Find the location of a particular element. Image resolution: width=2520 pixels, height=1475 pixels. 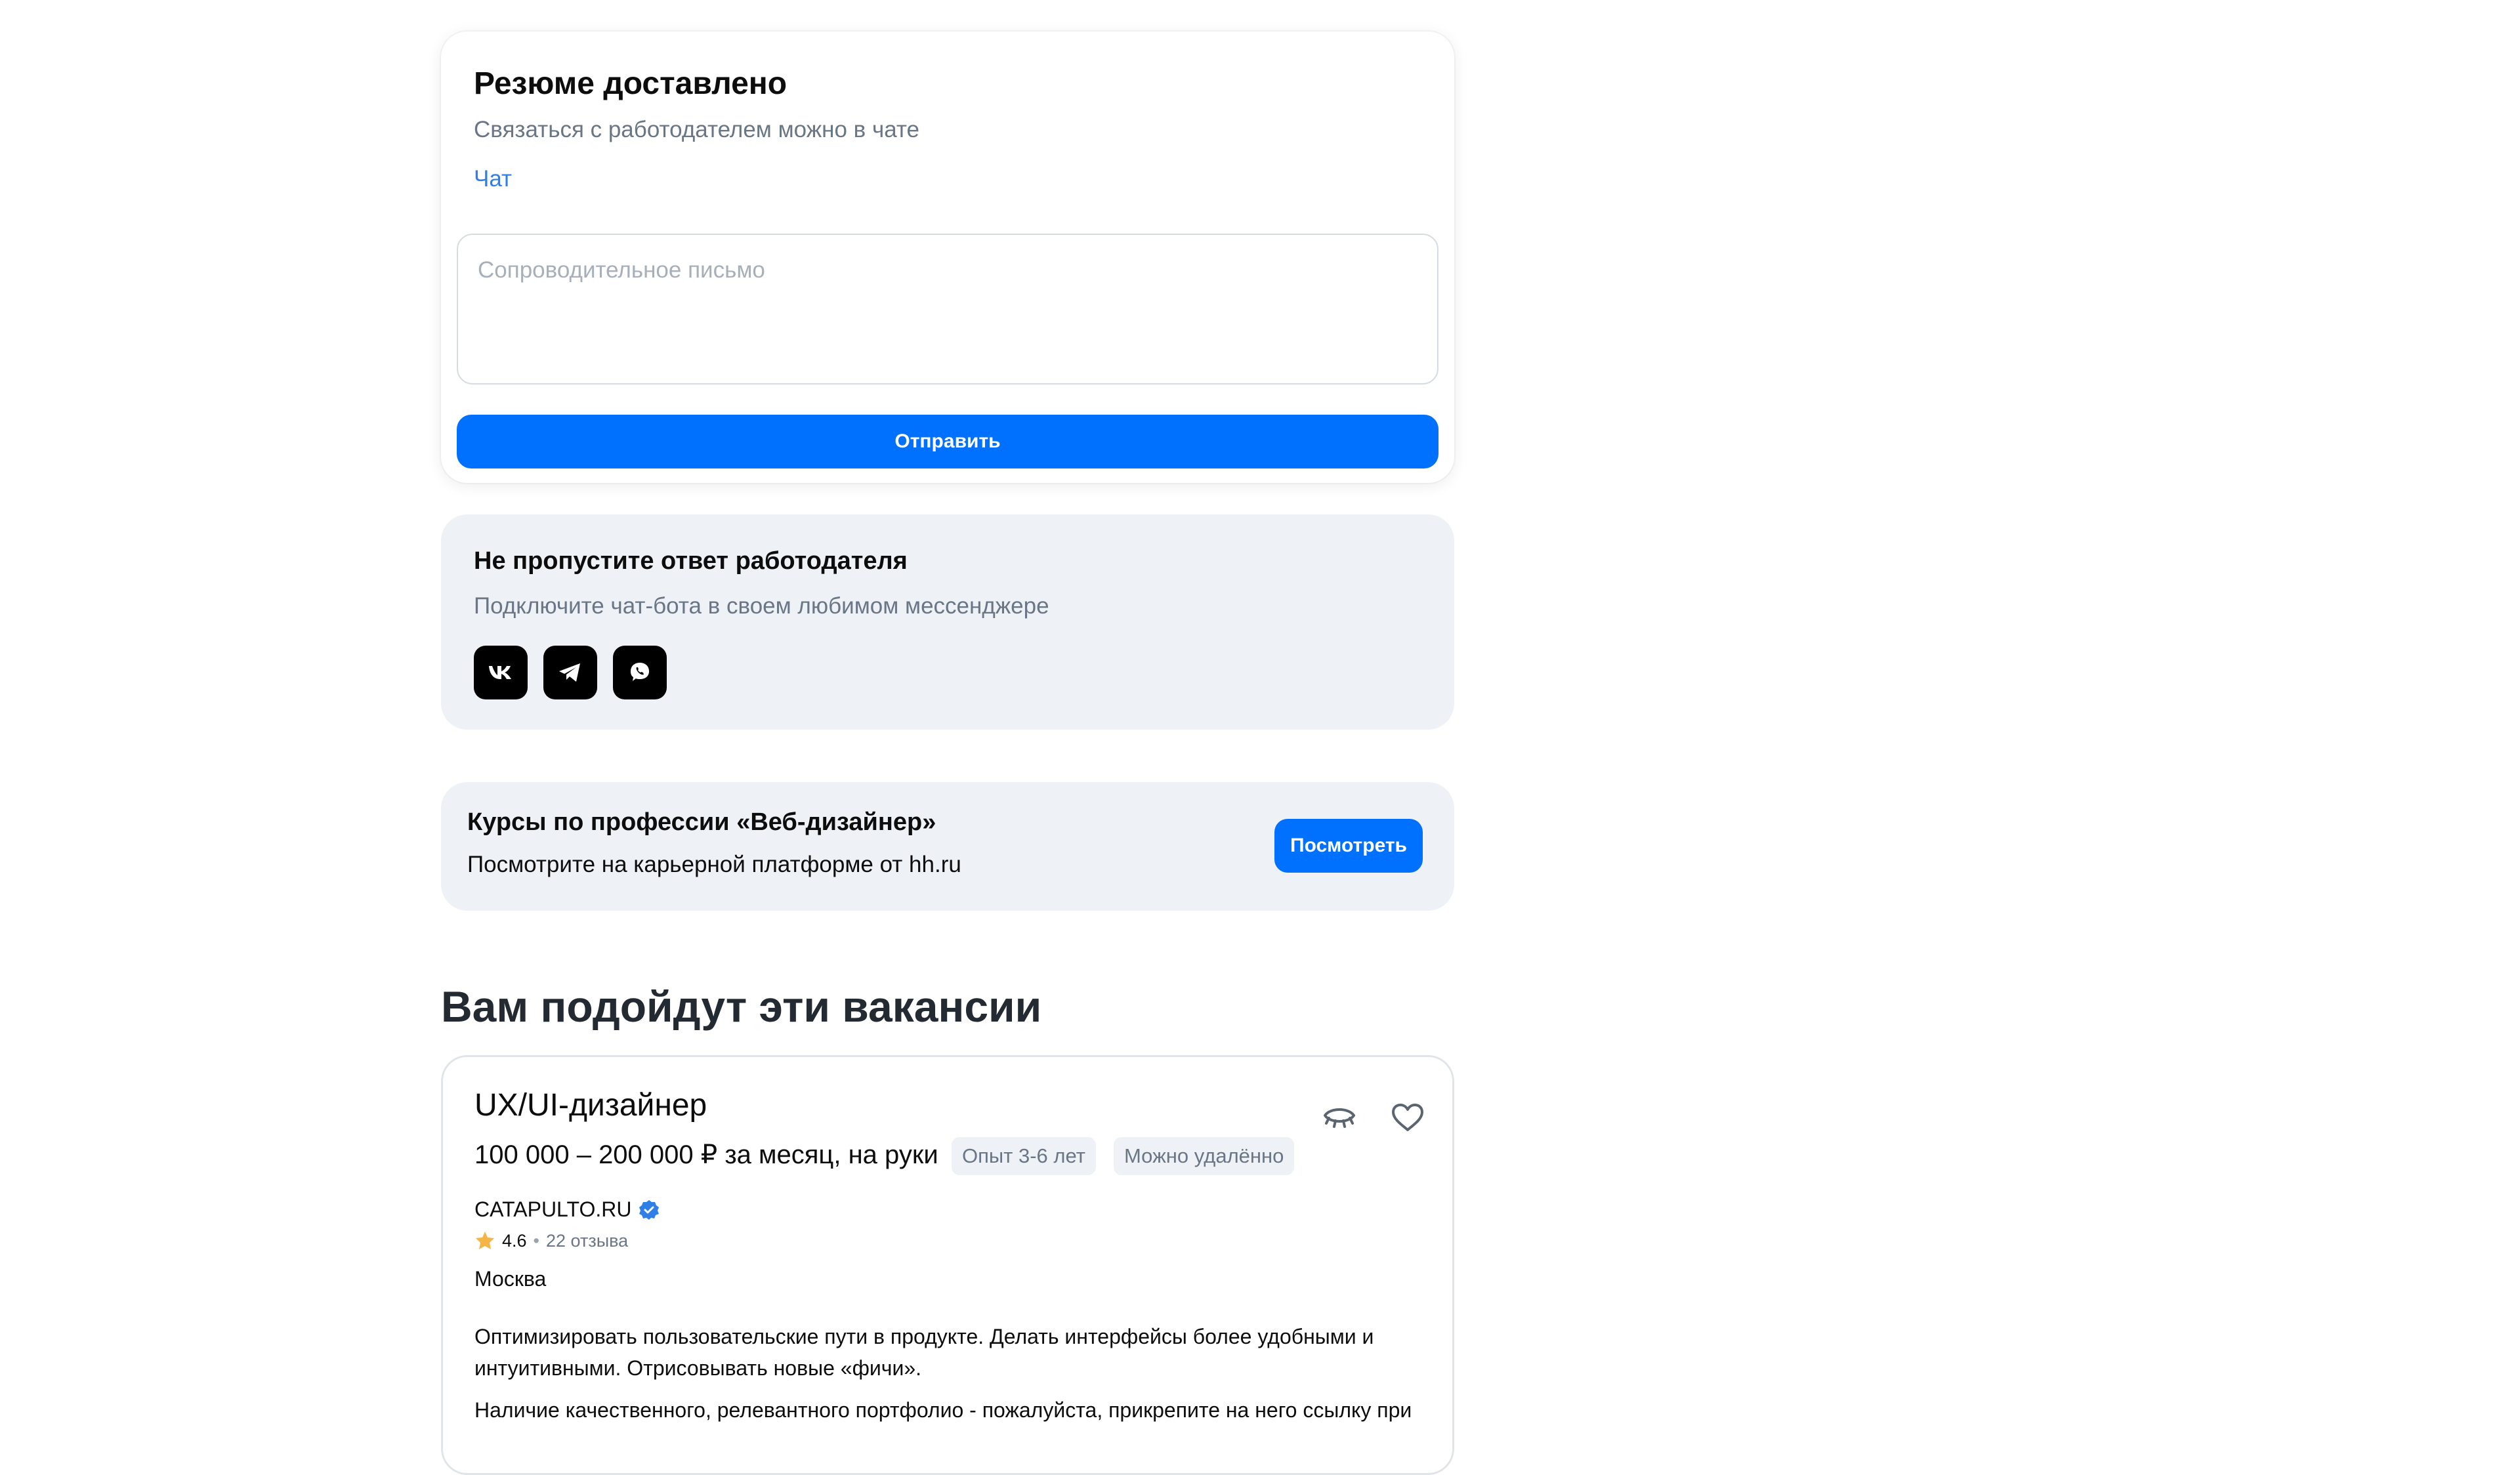

recommended-vacancies-heading: Вам подойдут эти вакансии is located at coordinates (741, 1006).